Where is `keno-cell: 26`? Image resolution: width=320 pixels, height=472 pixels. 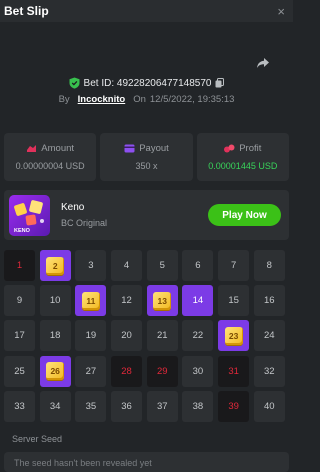 keno-cell: 26 is located at coordinates (55, 371).